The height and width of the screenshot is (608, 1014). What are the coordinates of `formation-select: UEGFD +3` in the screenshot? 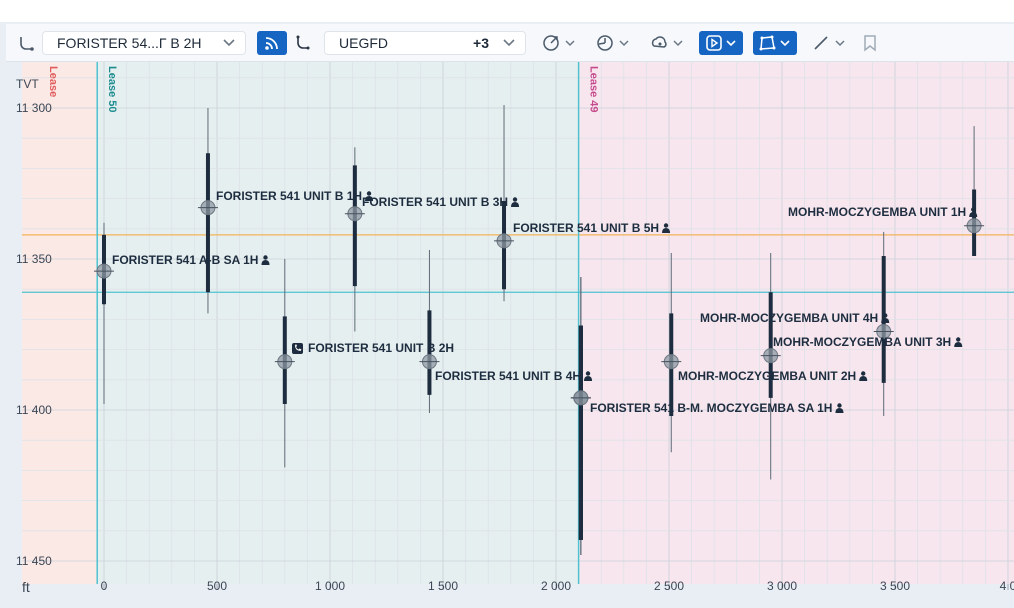 It's located at (425, 43).